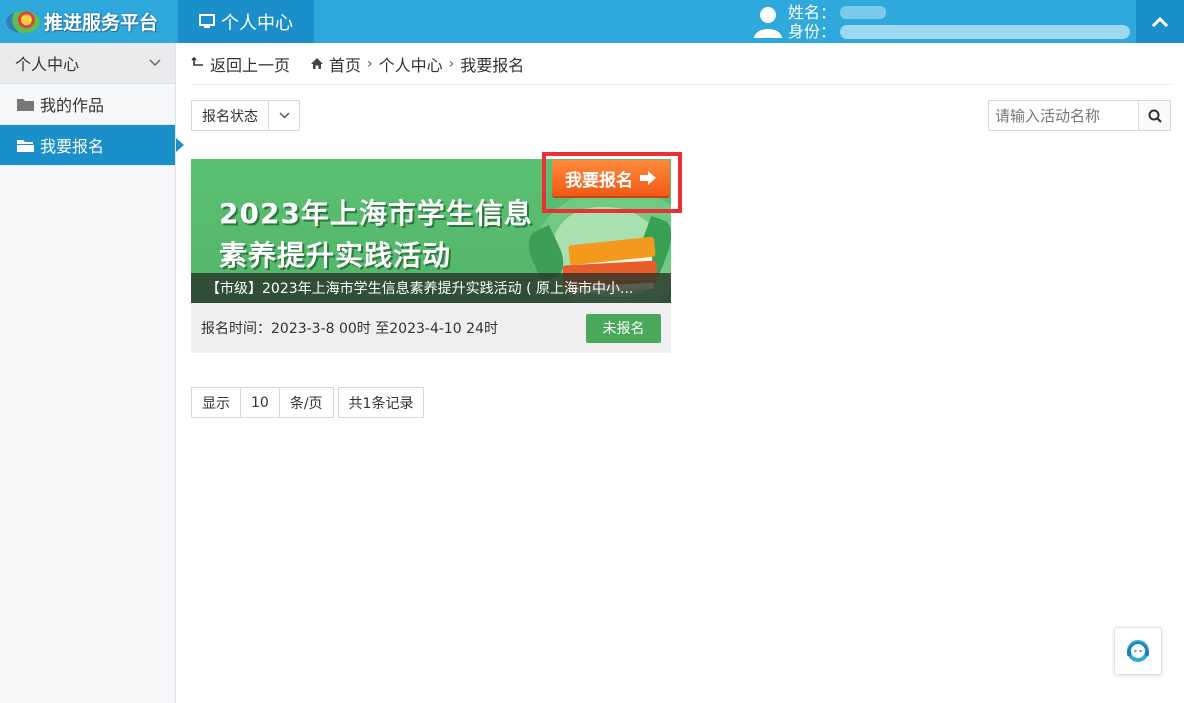 The height and width of the screenshot is (703, 1184). I want to click on tab-personal-center: 个人中心, so click(246, 21).